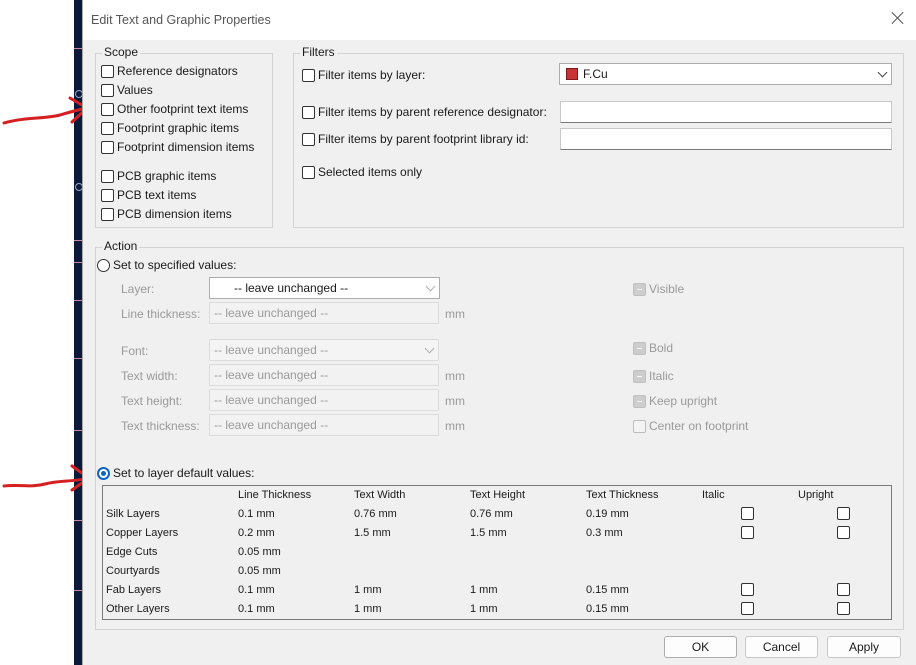 This screenshot has width=916, height=665. What do you see at coordinates (177, 147) in the screenshot?
I see `scope-footprint-dimension: Footprint dimension items` at bounding box center [177, 147].